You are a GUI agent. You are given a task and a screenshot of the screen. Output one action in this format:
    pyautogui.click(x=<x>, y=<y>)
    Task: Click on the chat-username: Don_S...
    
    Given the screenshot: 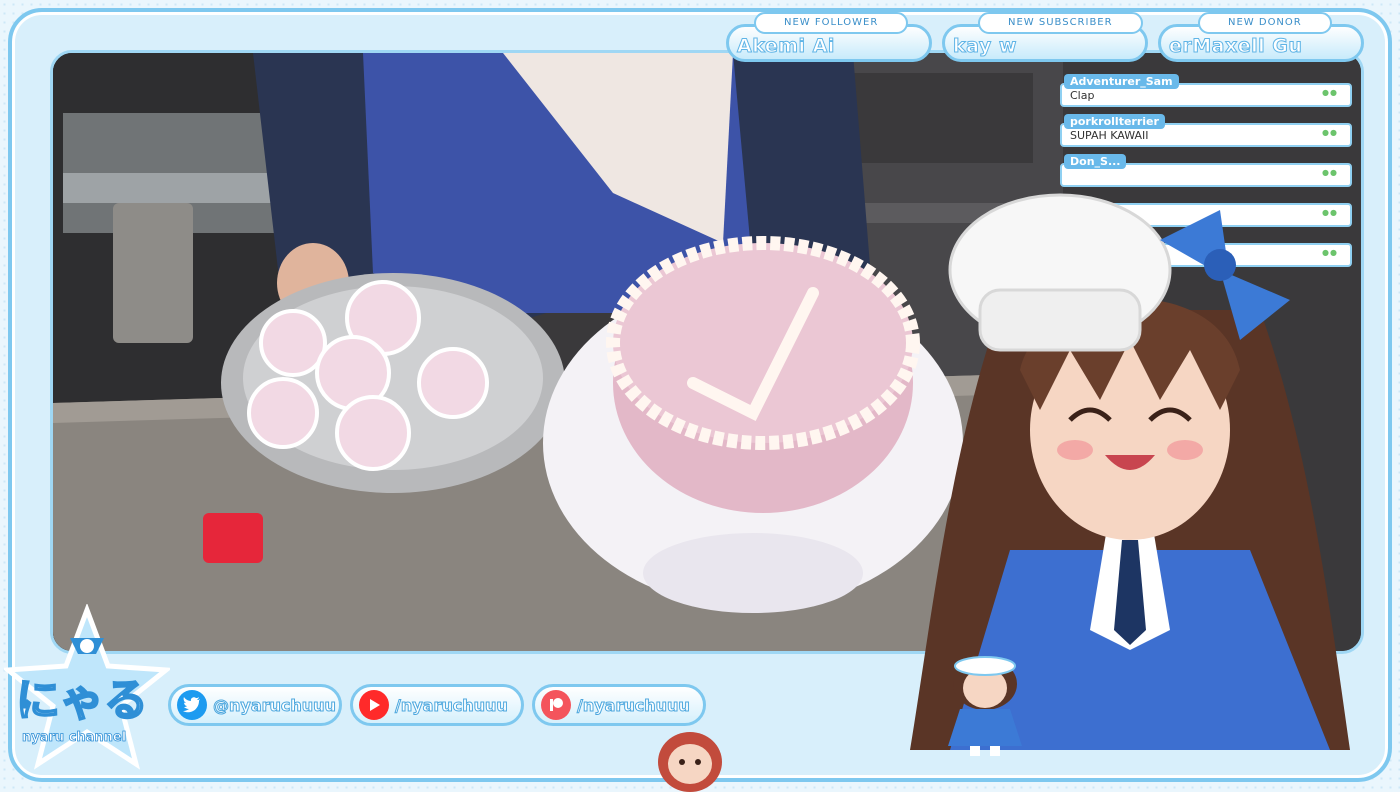 What is the action you would take?
    pyautogui.click(x=1095, y=161)
    